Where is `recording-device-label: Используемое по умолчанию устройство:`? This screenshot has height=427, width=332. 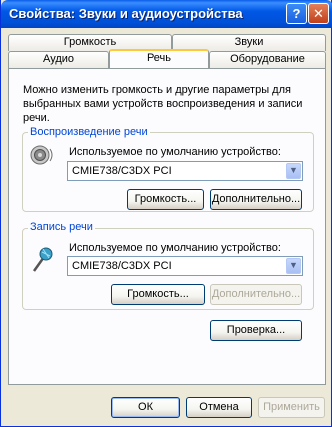
recording-device-label: Используемое по умолчанию устройство: is located at coordinates (175, 248).